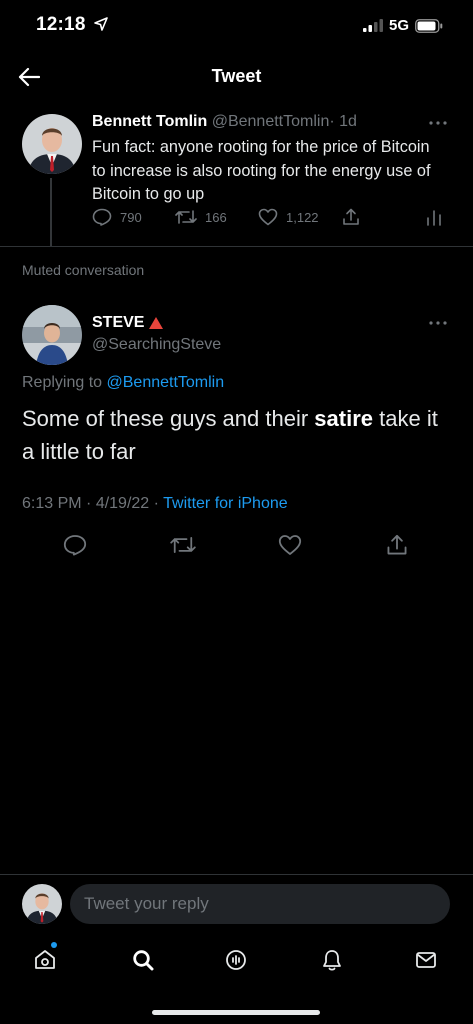 The width and height of the screenshot is (473, 1024). I want to click on home-indicator, so click(236, 1012).